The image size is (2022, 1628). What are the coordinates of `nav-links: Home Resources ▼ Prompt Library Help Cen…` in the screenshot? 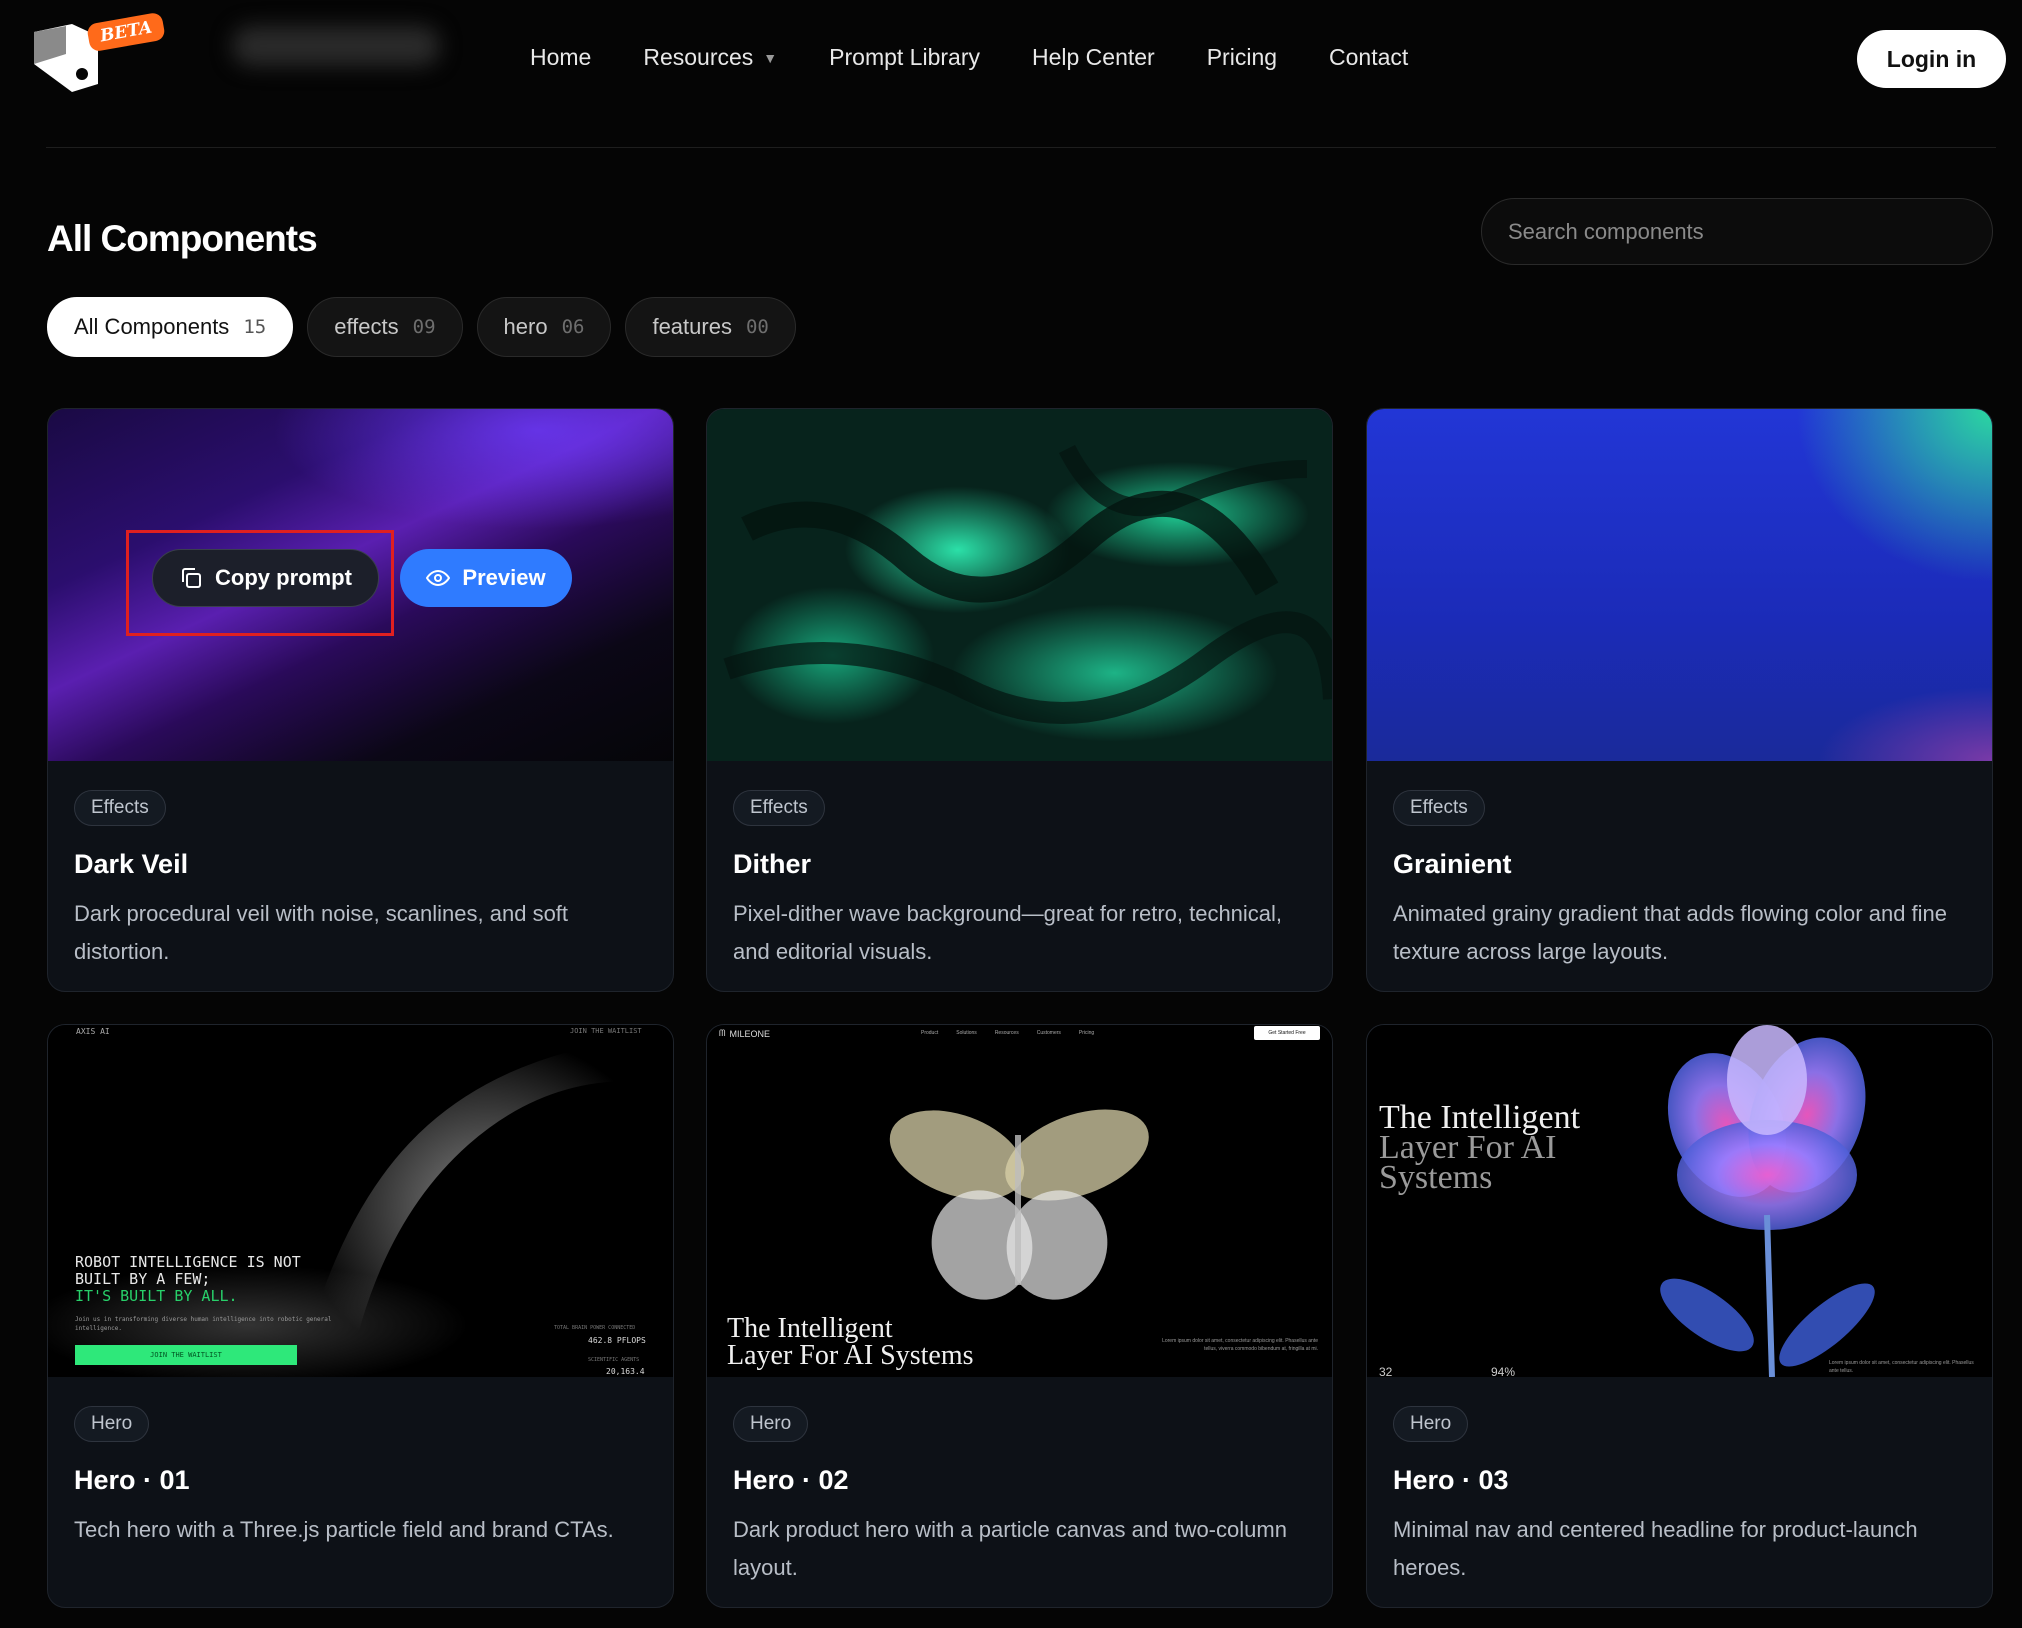 It's located at (995, 57).